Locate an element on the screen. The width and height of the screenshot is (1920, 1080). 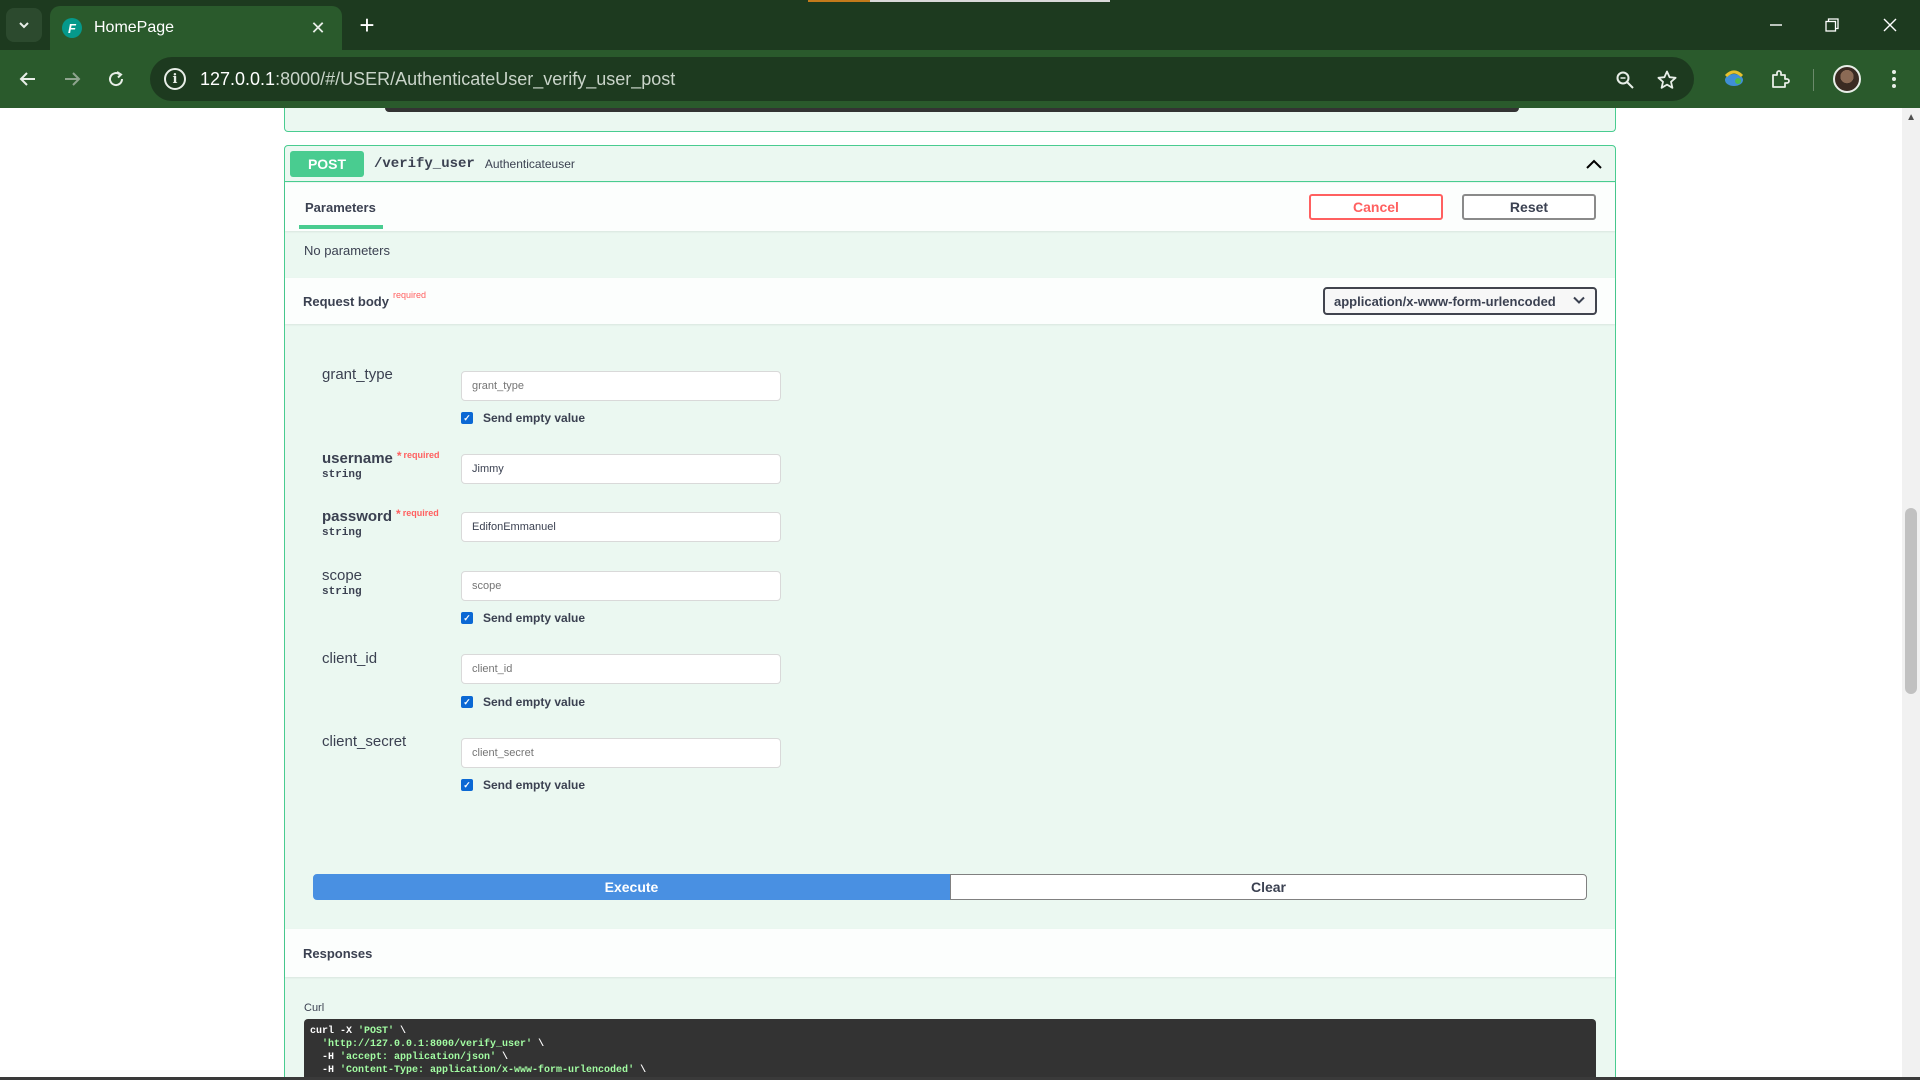
client-id-input: client_id is located at coordinates (621, 669).